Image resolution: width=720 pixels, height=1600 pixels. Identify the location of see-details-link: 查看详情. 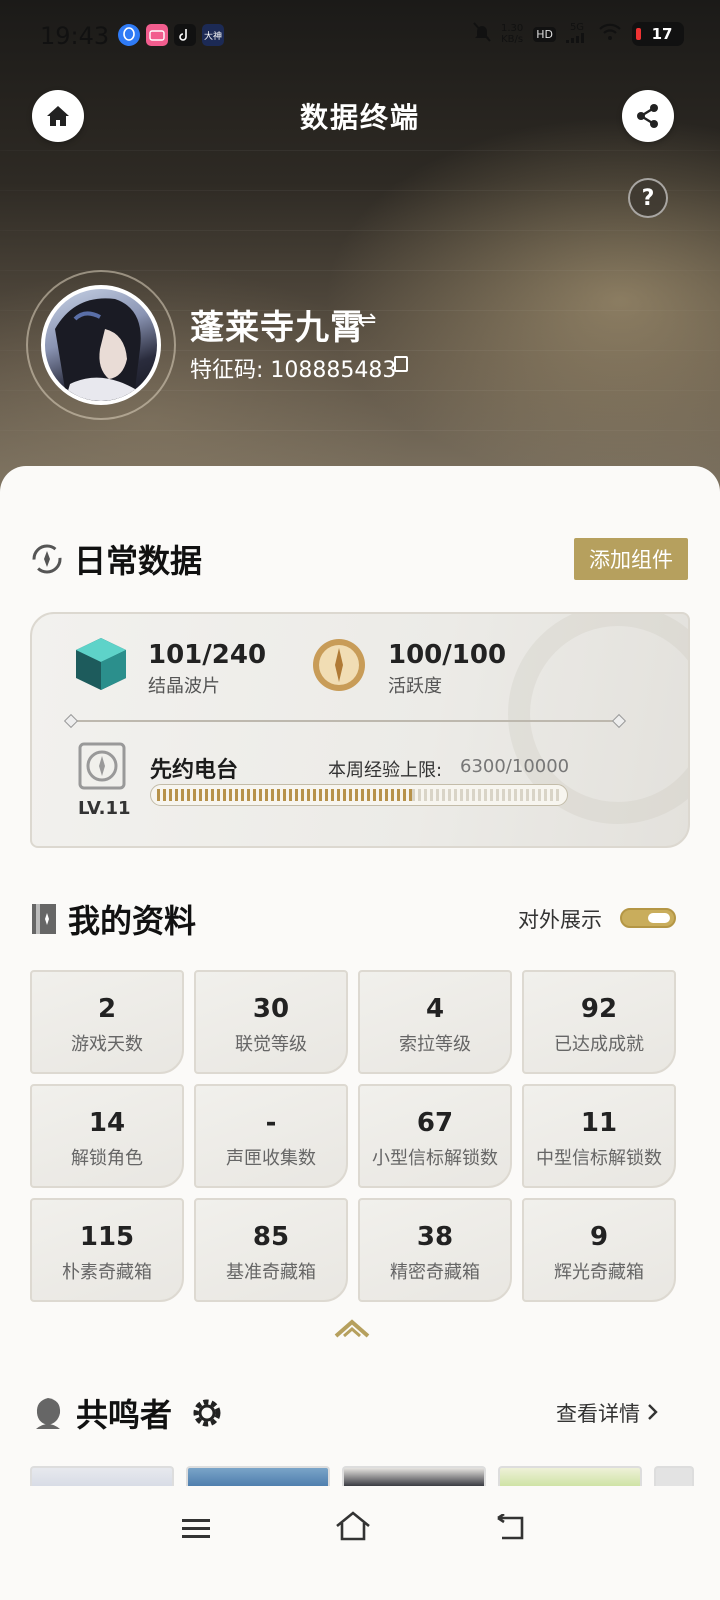
(607, 1413).